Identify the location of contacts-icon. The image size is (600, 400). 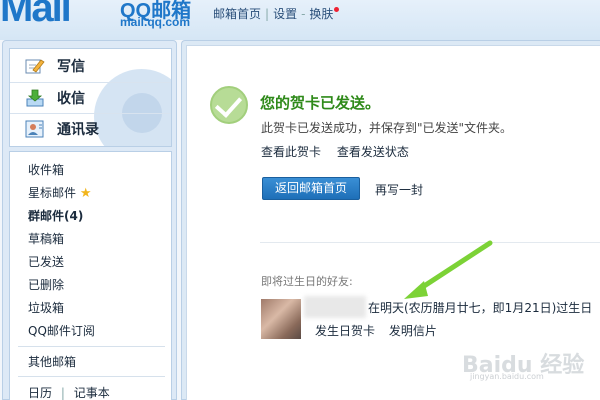
(35, 129).